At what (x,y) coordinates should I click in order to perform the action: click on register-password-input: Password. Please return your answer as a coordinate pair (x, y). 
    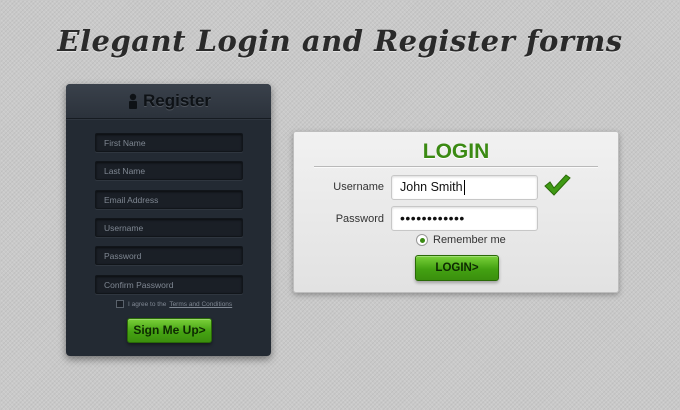
    Looking at the image, I should click on (169, 255).